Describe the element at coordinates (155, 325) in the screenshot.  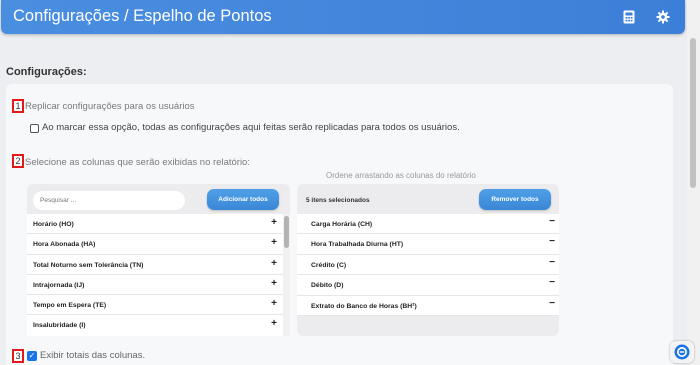
I see `list-item: Insalubridade (I) +` at that location.